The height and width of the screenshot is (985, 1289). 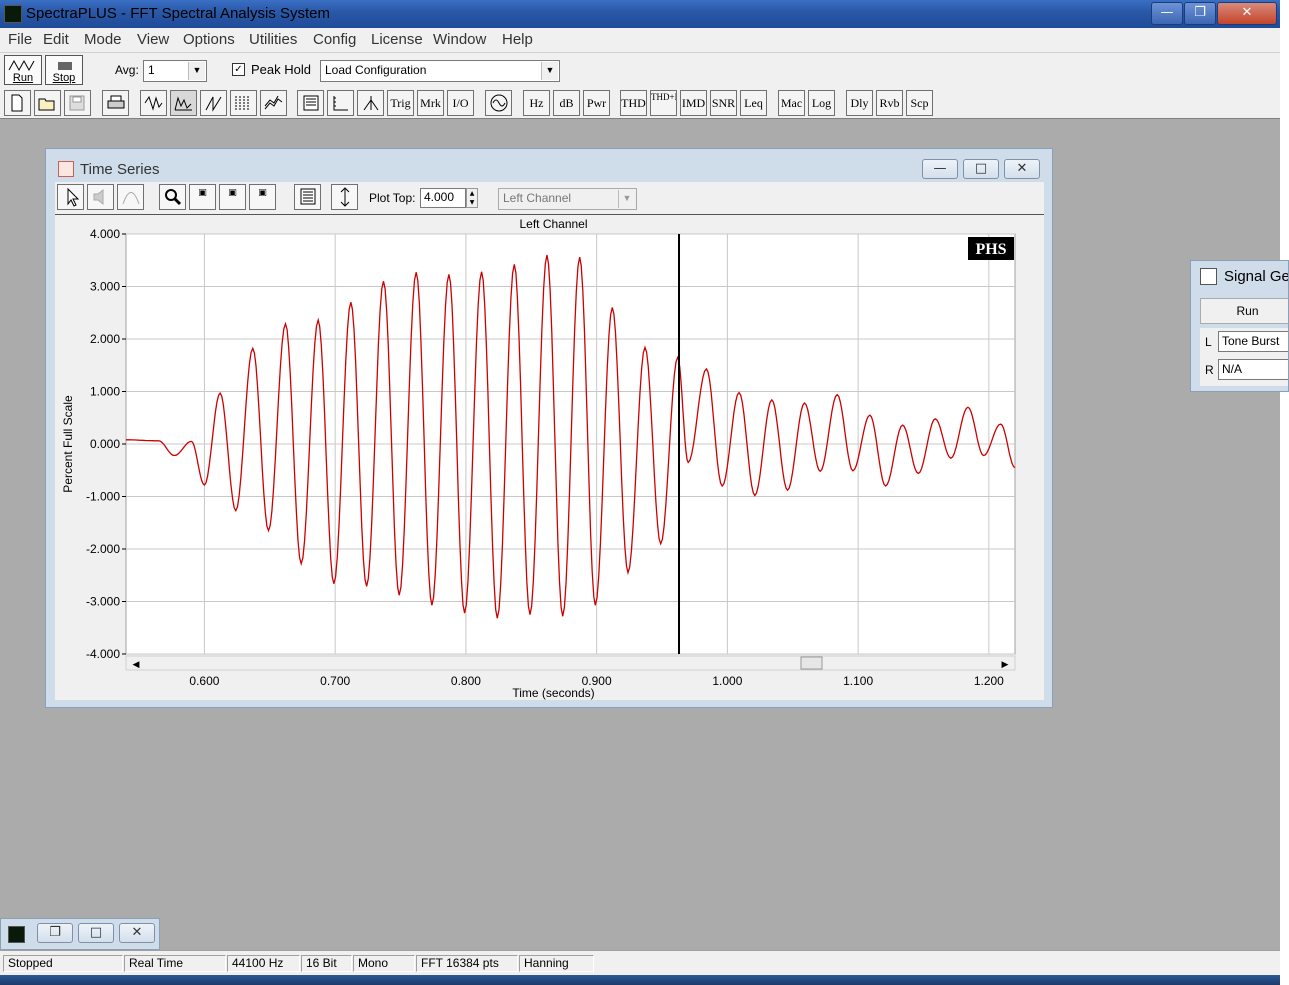 I want to click on sg-right-label: R, so click(x=1209, y=370).